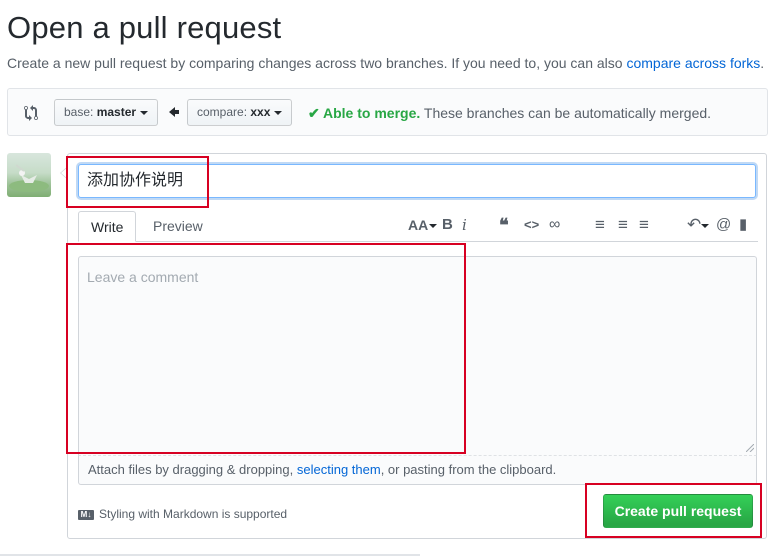 This screenshot has width=771, height=560. I want to click on markdown-note-text: Styling with Markdown is supported, so click(193, 514).